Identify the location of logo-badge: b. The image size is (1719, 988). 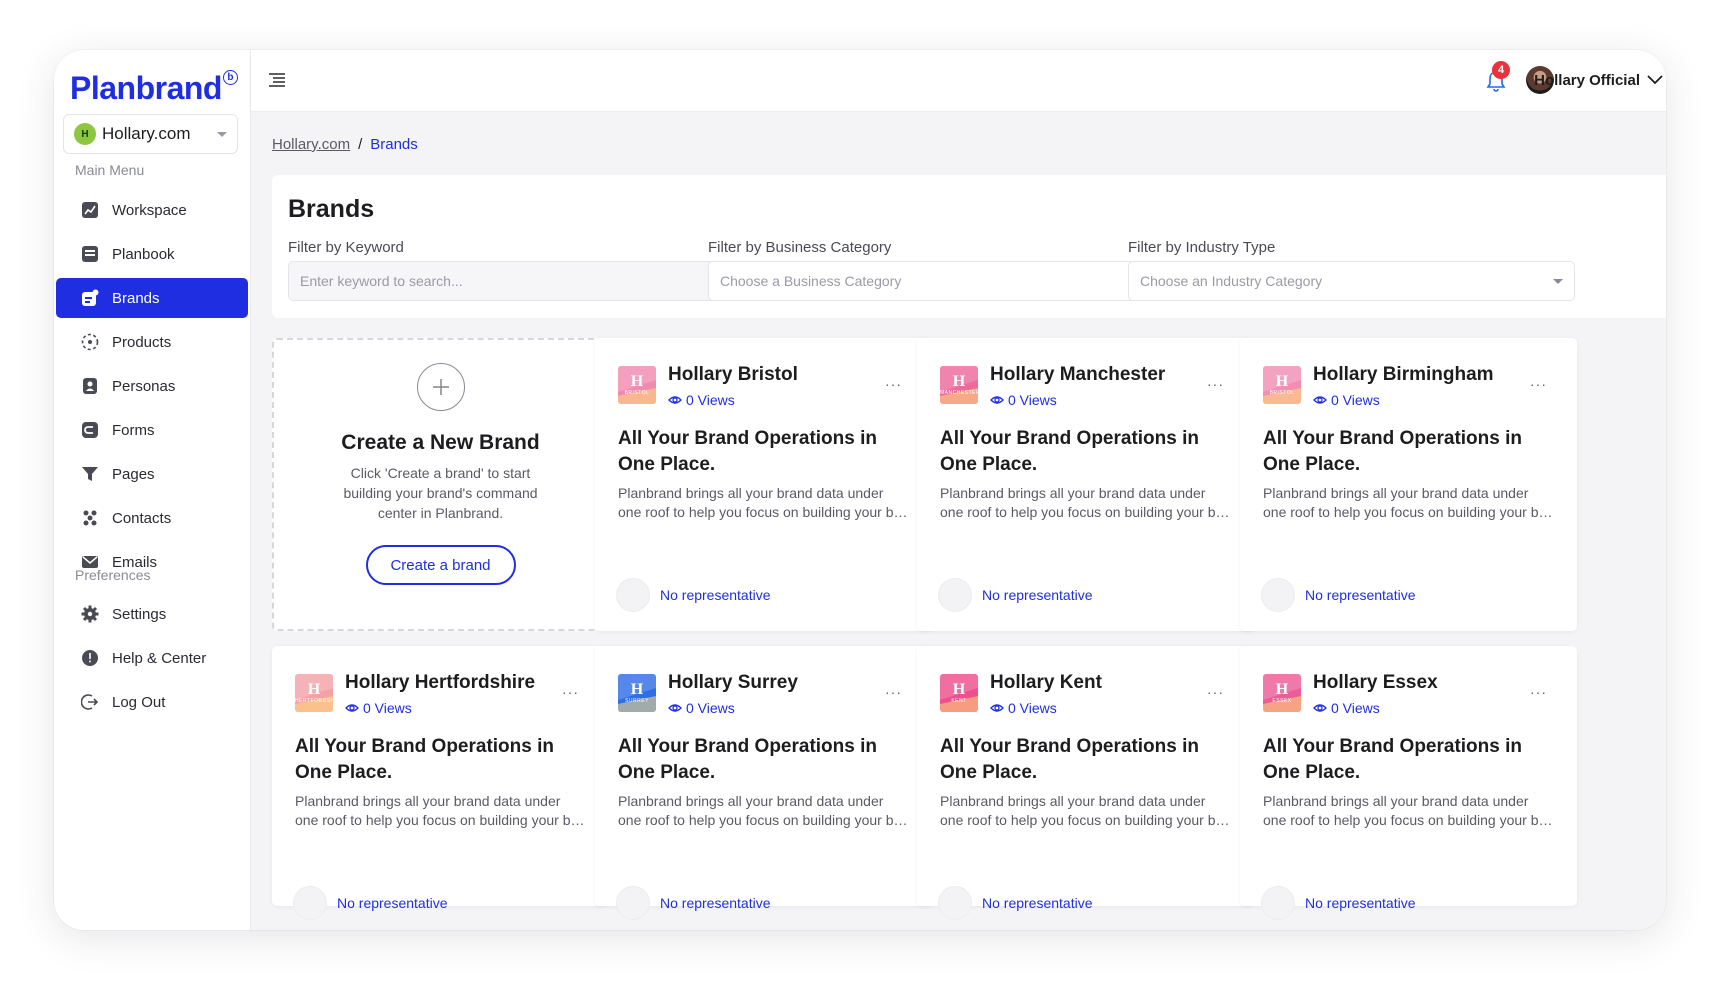
(230, 77).